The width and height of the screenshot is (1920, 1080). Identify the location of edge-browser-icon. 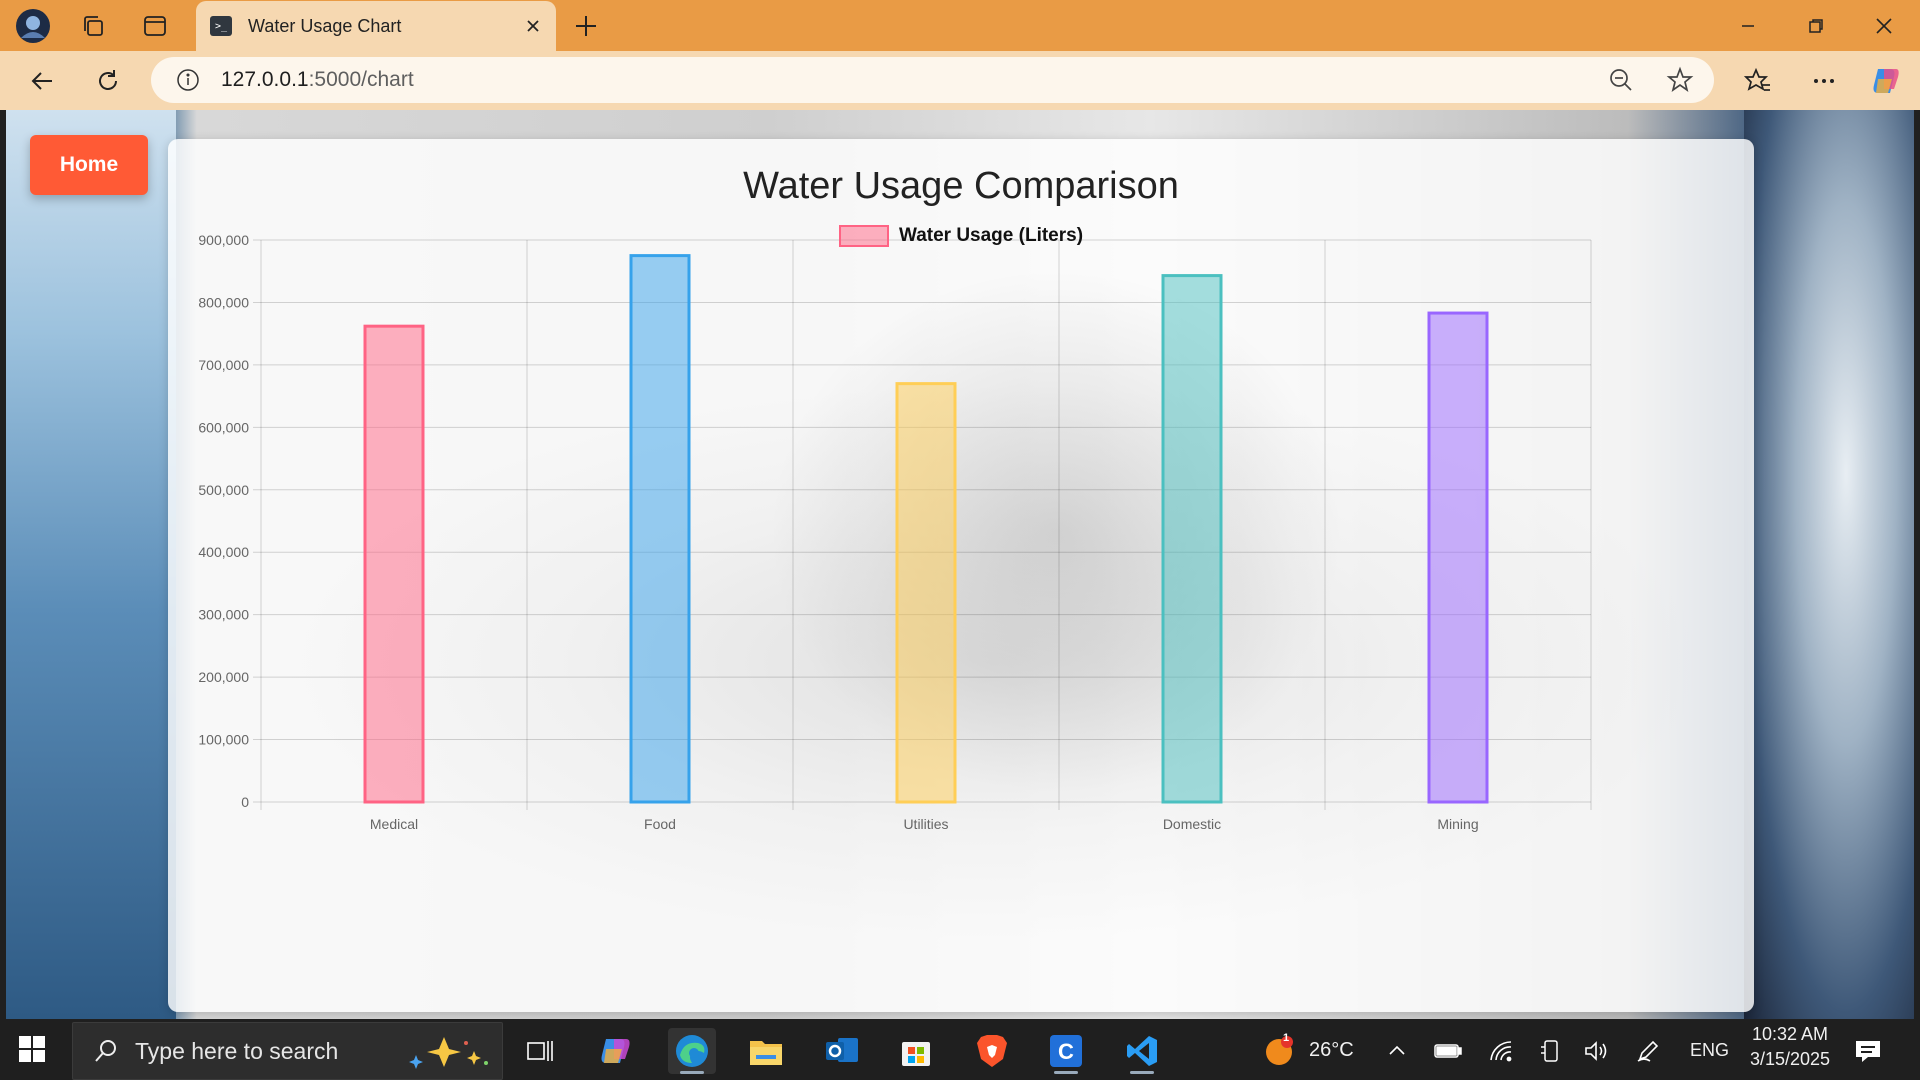
(692, 1051).